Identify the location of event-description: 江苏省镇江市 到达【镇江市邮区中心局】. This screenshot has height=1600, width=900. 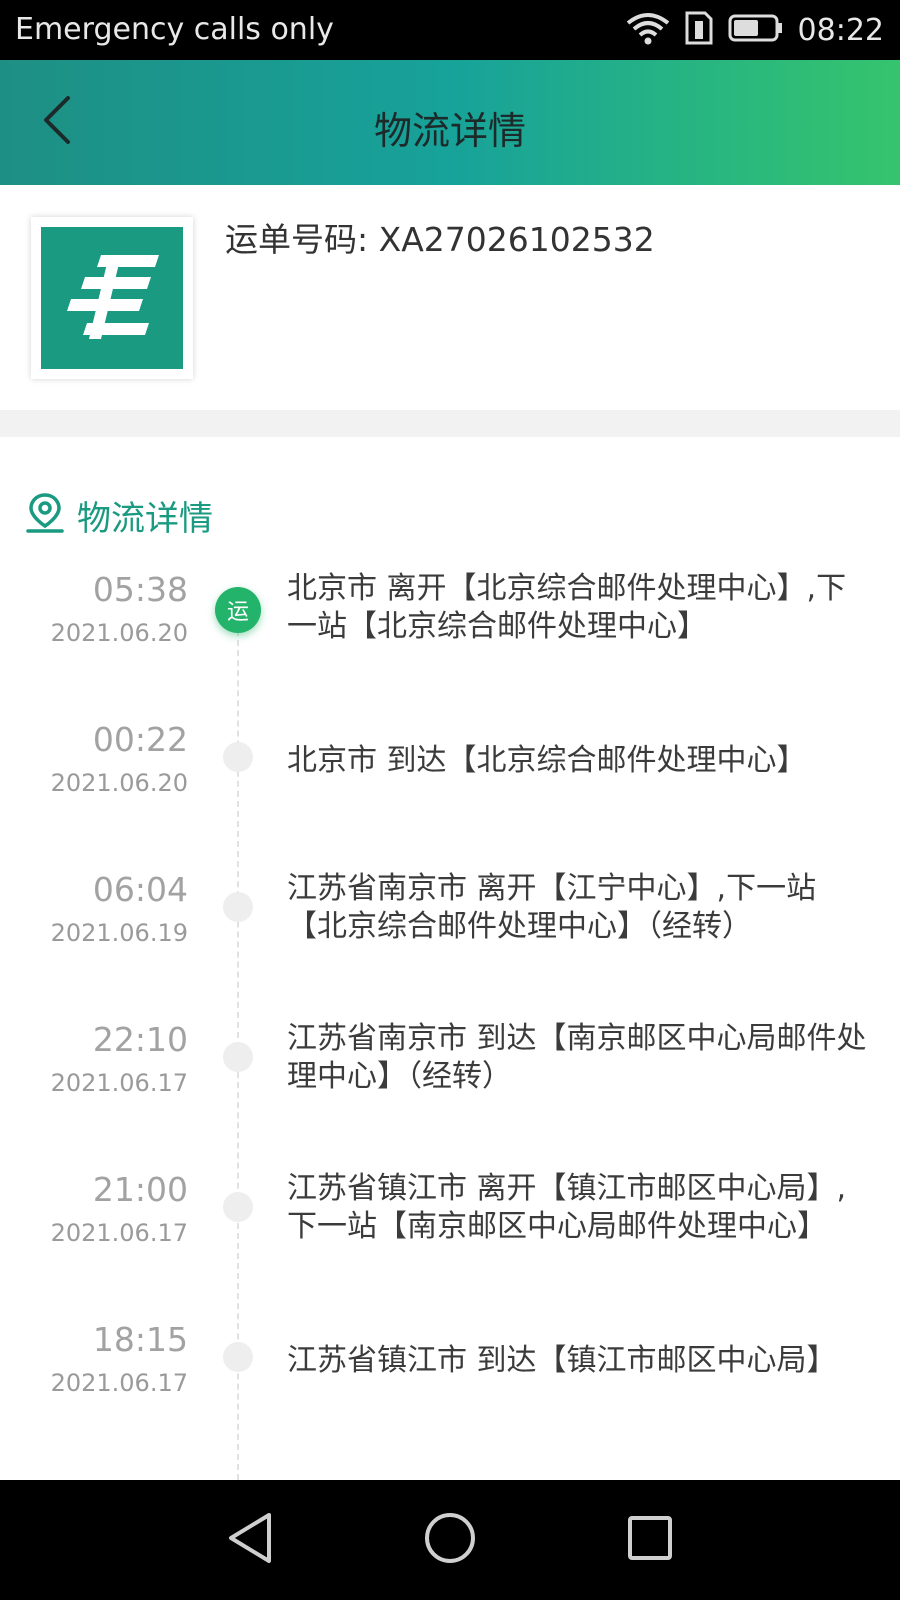
(562, 1360).